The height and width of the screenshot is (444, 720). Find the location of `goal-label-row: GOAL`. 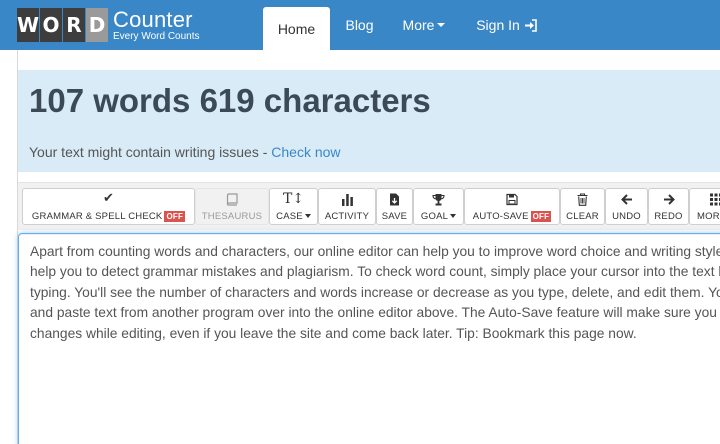

goal-label-row: GOAL is located at coordinates (438, 216).